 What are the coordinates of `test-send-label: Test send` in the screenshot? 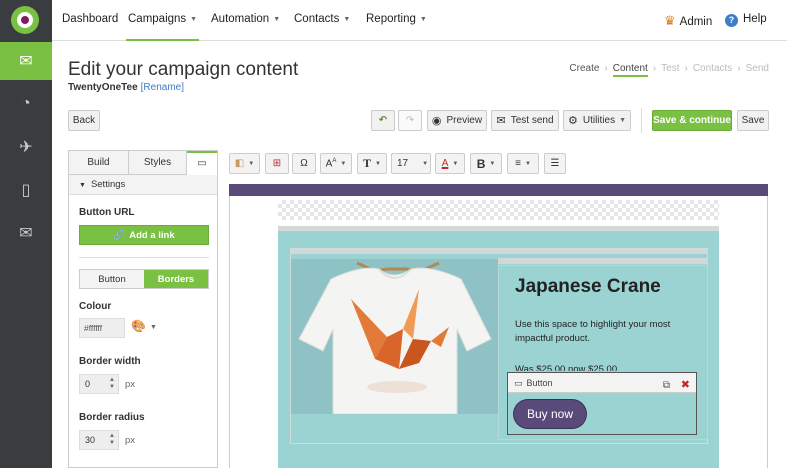 It's located at (532, 120).